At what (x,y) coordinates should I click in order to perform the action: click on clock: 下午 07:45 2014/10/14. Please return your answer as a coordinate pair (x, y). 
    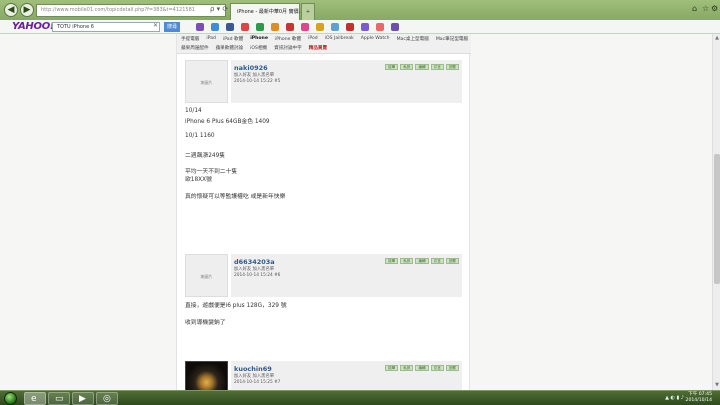
    Looking at the image, I should click on (699, 398).